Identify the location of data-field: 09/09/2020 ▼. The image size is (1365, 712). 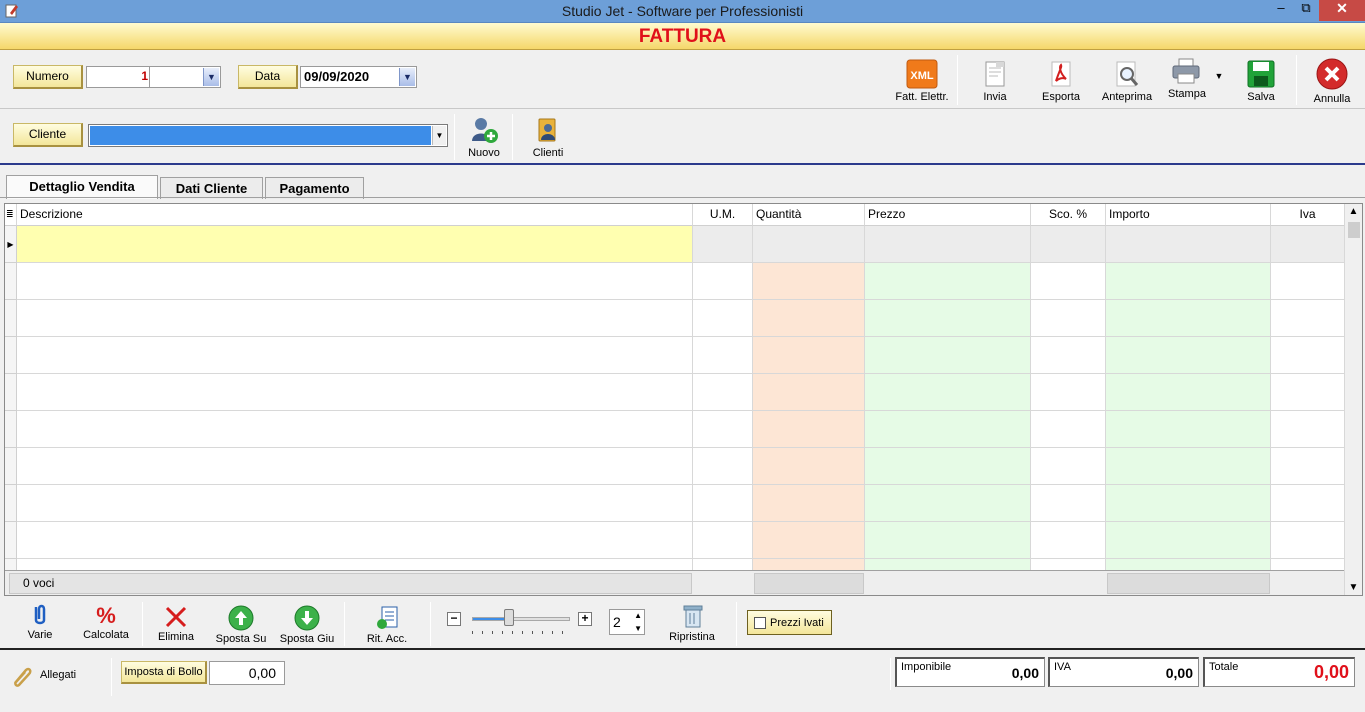
(358, 77).